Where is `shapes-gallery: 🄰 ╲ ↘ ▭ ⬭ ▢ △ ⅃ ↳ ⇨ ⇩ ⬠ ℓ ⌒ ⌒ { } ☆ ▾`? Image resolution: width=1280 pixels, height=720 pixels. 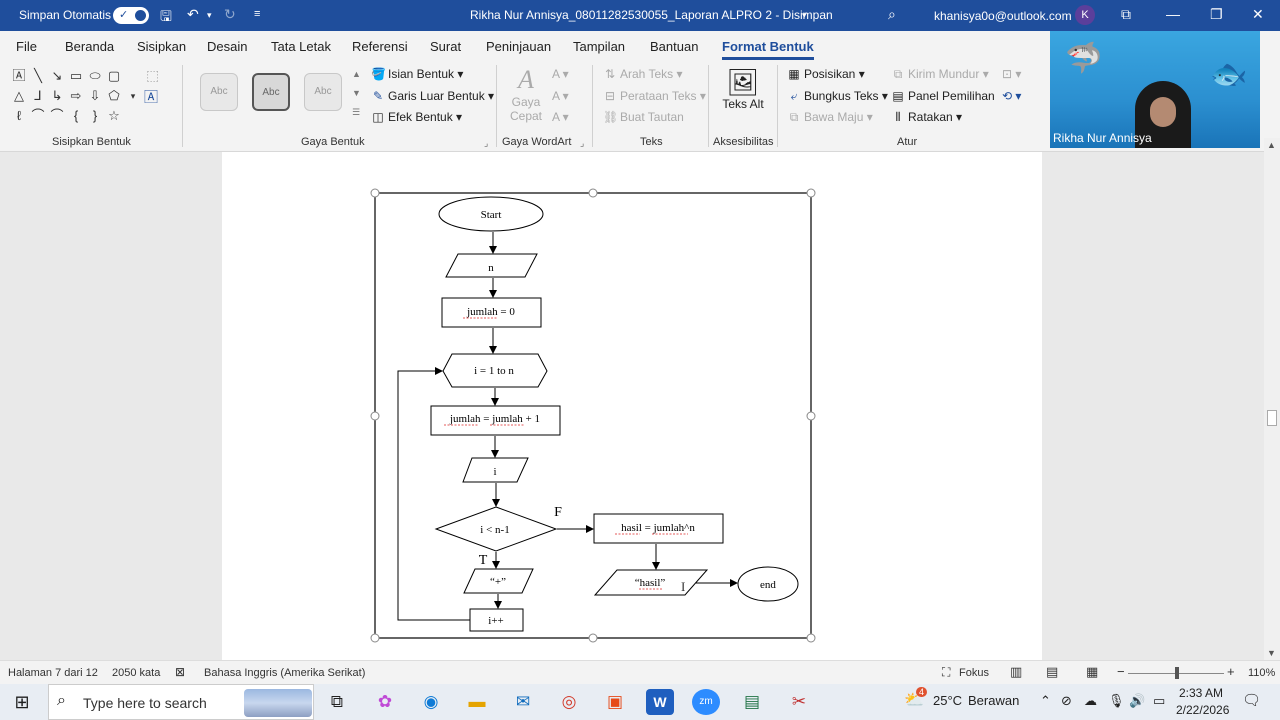
shapes-gallery: 🄰 ╲ ↘ ▭ ⬭ ▢ △ ⅃ ↳ ⇨ ⇩ ⬠ ℓ ⌒ ⌒ { } ☆ ▾ is located at coordinates (74, 96).